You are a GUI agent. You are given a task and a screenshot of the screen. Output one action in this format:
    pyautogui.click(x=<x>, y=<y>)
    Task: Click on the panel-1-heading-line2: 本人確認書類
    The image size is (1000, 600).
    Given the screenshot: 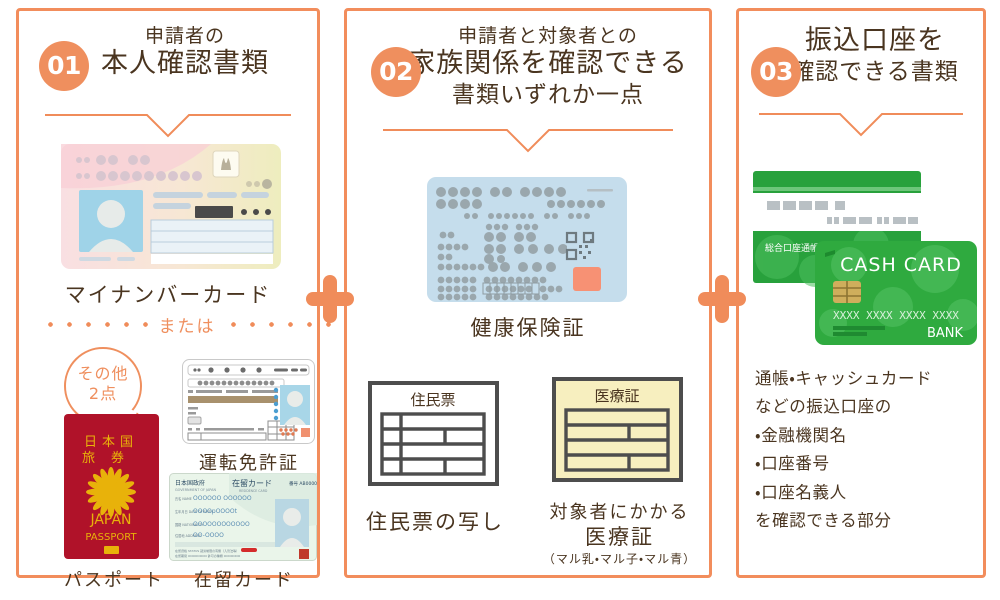 What is the action you would take?
    pyautogui.click(x=185, y=64)
    